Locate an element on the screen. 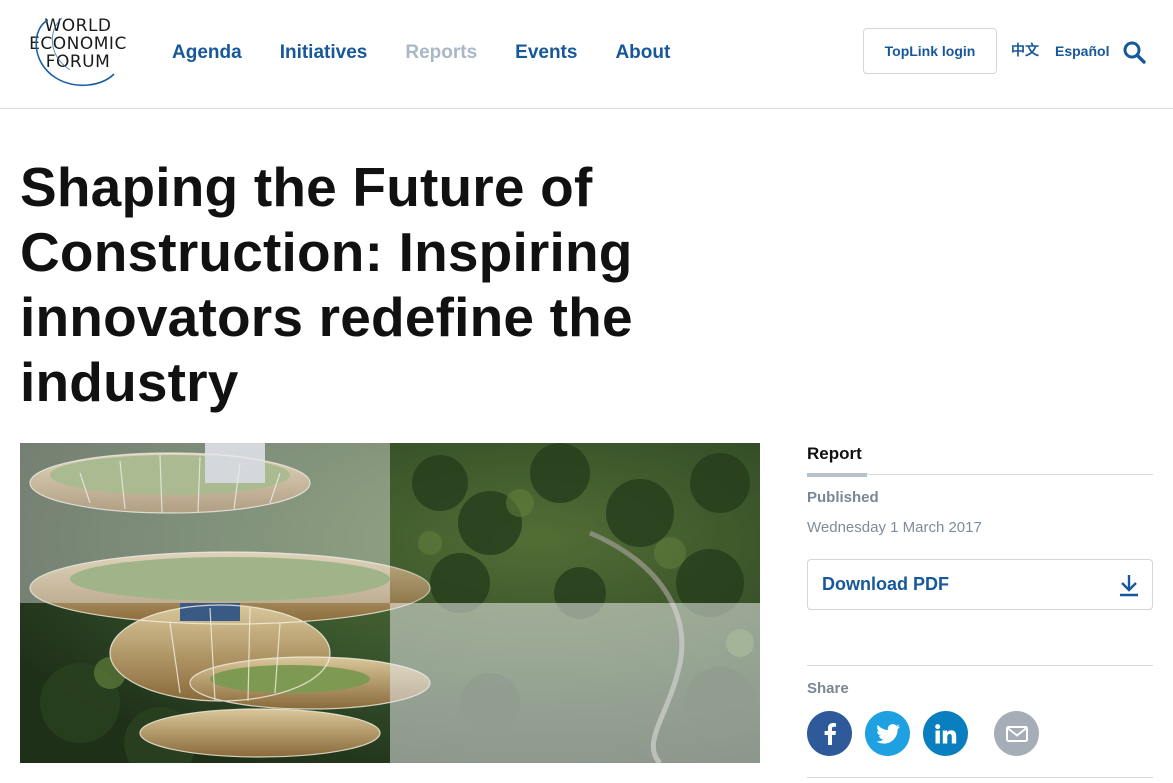 The image size is (1173, 783). twitter-icon is located at coordinates (887, 733).